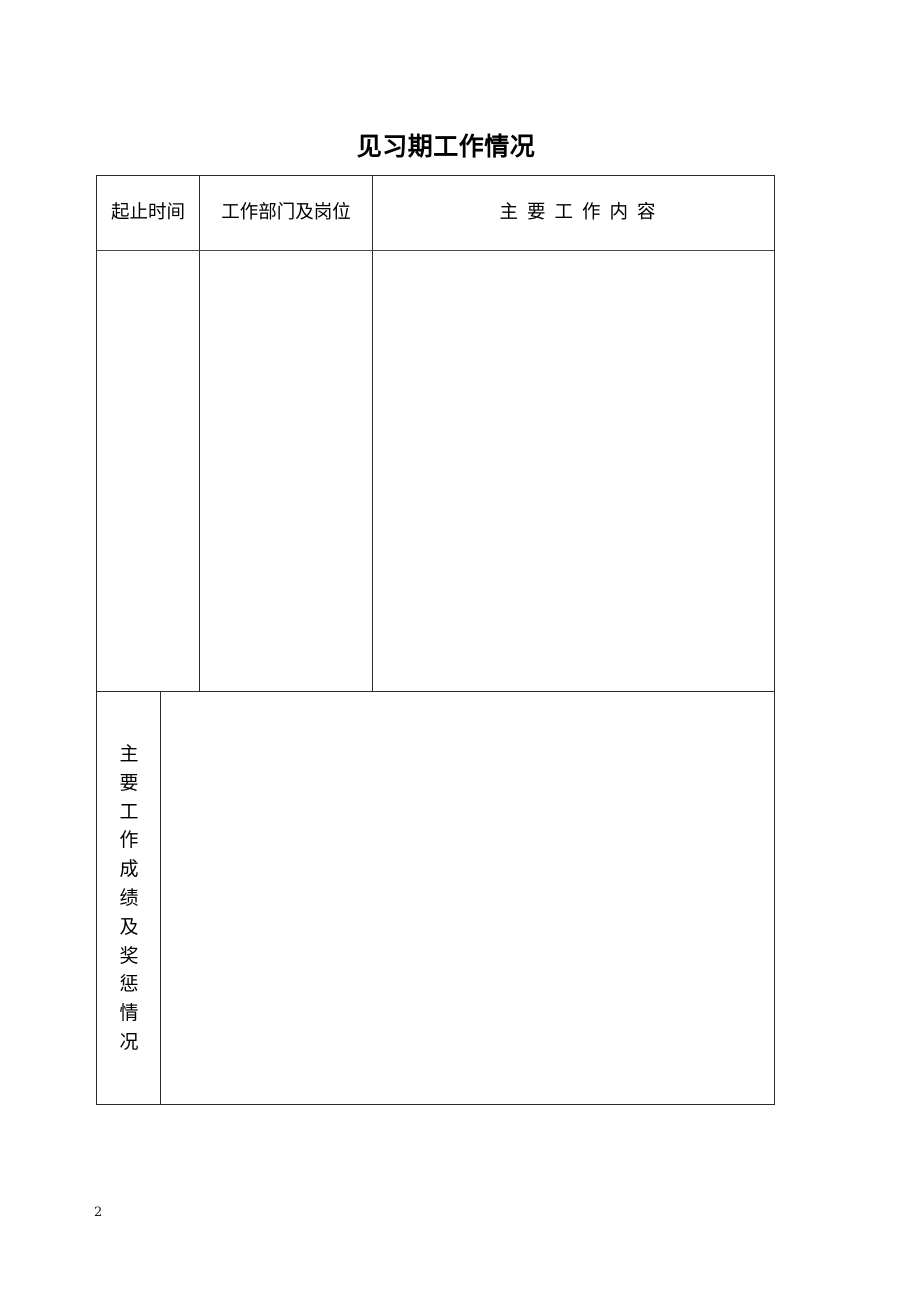 The image size is (920, 1302). What do you see at coordinates (129, 754) in the screenshot?
I see `vertical-label-char-0: 主` at bounding box center [129, 754].